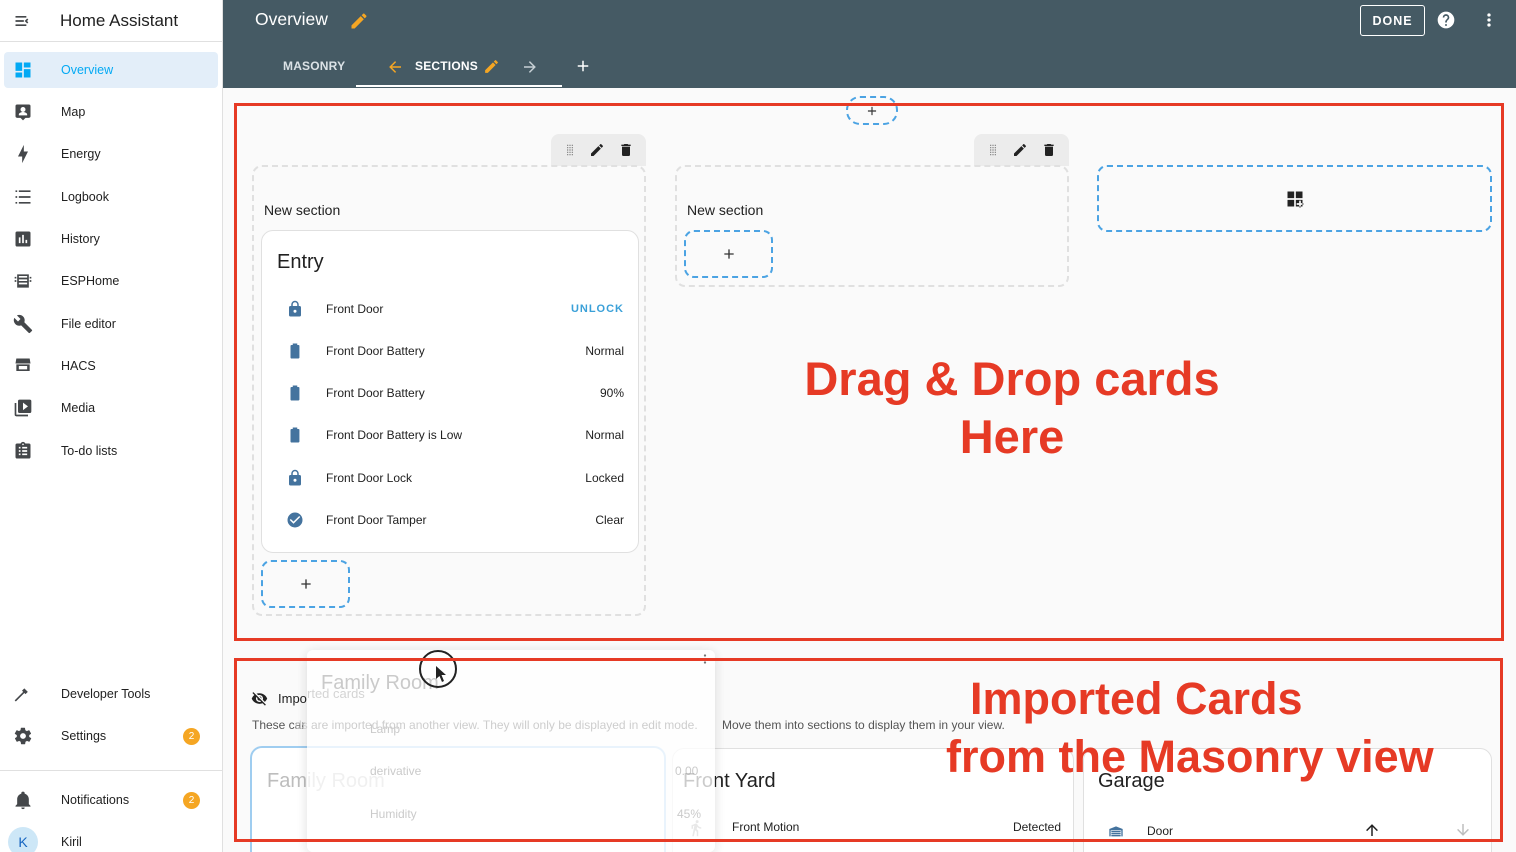  I want to click on sidebar-item-label: To-do lists, so click(89, 451).